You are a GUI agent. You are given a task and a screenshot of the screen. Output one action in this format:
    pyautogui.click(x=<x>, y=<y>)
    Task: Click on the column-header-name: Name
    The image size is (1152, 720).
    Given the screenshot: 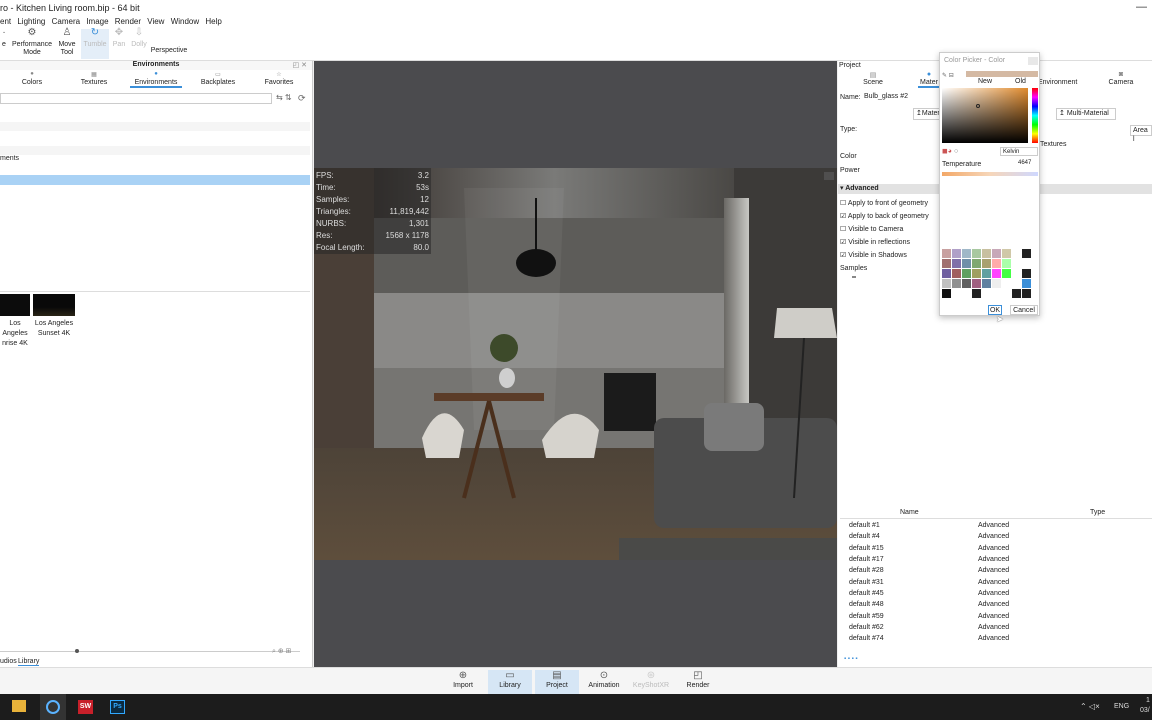 What is the action you would take?
    pyautogui.click(x=909, y=512)
    